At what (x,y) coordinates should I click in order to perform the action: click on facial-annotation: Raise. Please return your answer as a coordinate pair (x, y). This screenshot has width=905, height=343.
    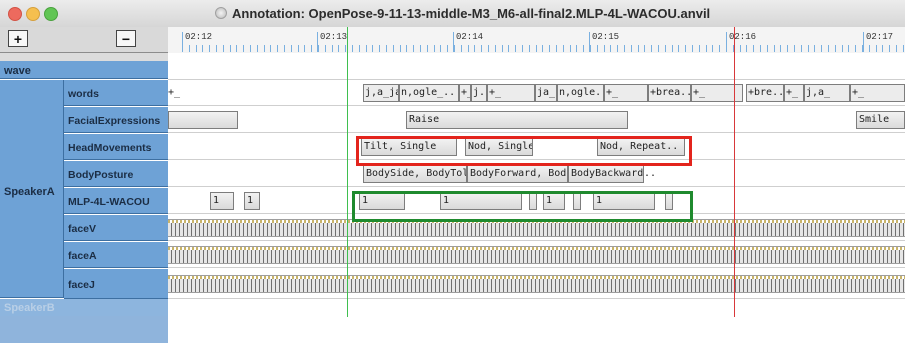
    Looking at the image, I should click on (517, 120).